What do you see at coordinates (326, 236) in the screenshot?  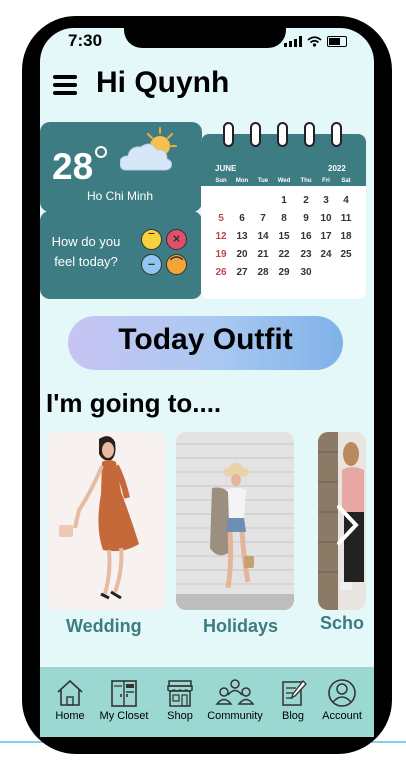 I see `calendar-day: 17` at bounding box center [326, 236].